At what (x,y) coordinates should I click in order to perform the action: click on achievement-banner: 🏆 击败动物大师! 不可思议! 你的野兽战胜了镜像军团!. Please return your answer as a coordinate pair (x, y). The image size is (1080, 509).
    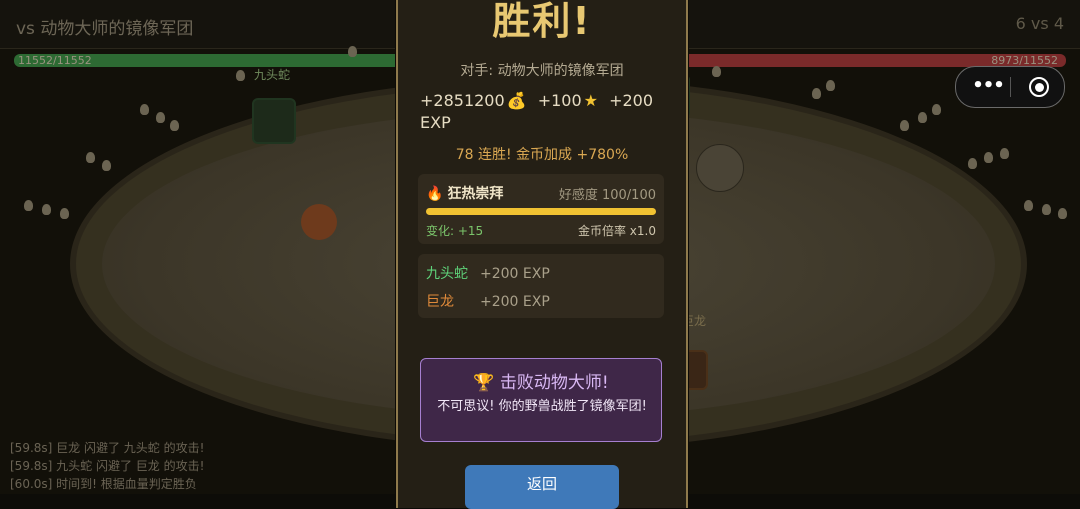
    Looking at the image, I should click on (541, 400).